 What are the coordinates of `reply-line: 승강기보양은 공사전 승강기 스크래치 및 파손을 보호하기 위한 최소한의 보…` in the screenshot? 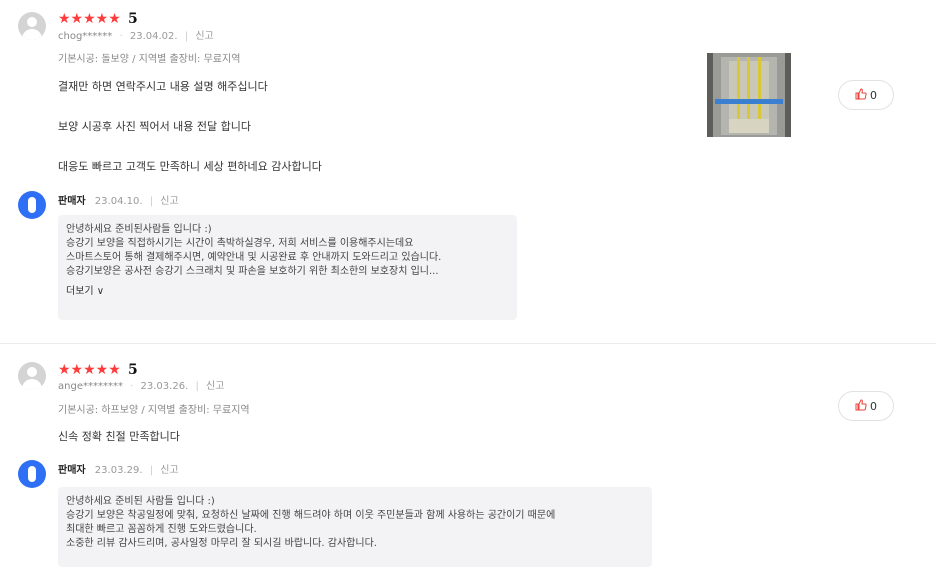 It's located at (252, 271).